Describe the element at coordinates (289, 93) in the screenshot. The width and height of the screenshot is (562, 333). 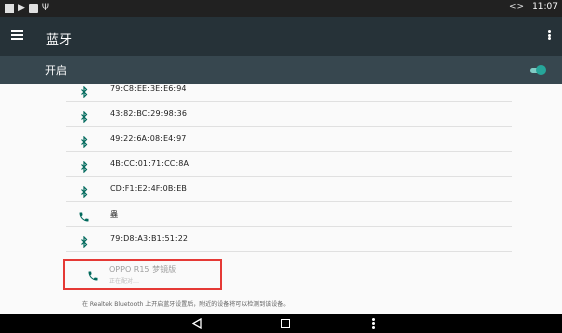
I see `device-list-item: 79:C8:EE:3E:E6:94` at that location.